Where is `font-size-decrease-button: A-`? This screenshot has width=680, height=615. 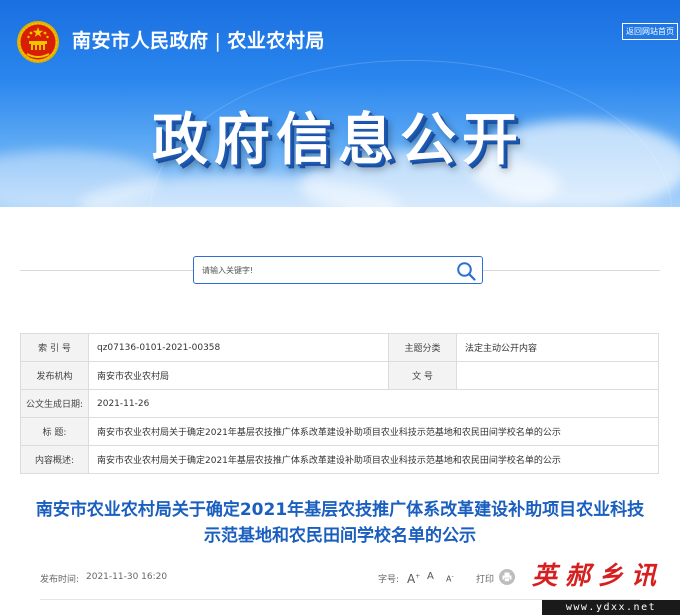
font-size-decrease-button: A- is located at coordinates (450, 578).